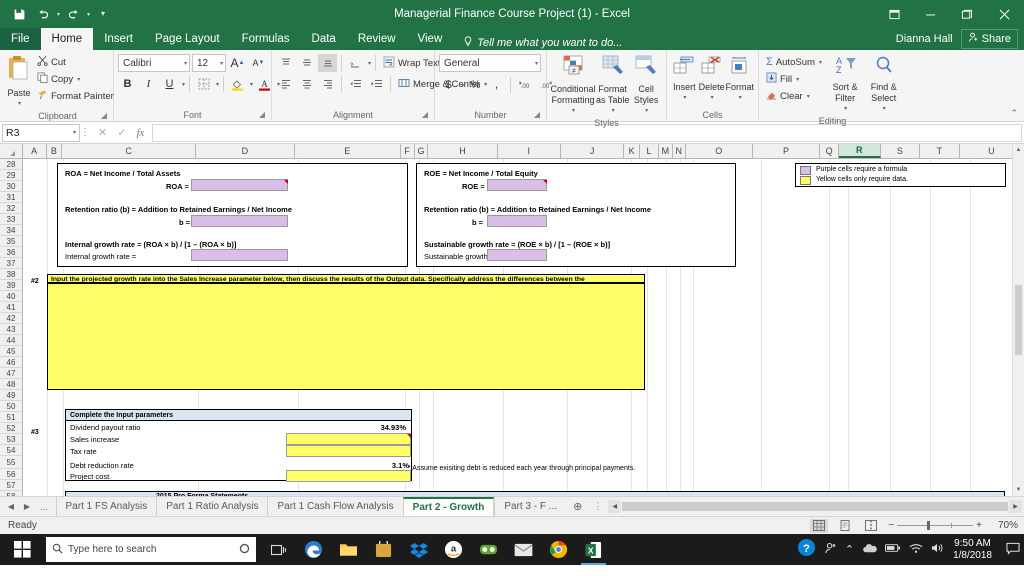 The width and height of the screenshot is (1024, 576). Describe the element at coordinates (346, 336) in the screenshot. I see `question-2-answer-area` at that location.